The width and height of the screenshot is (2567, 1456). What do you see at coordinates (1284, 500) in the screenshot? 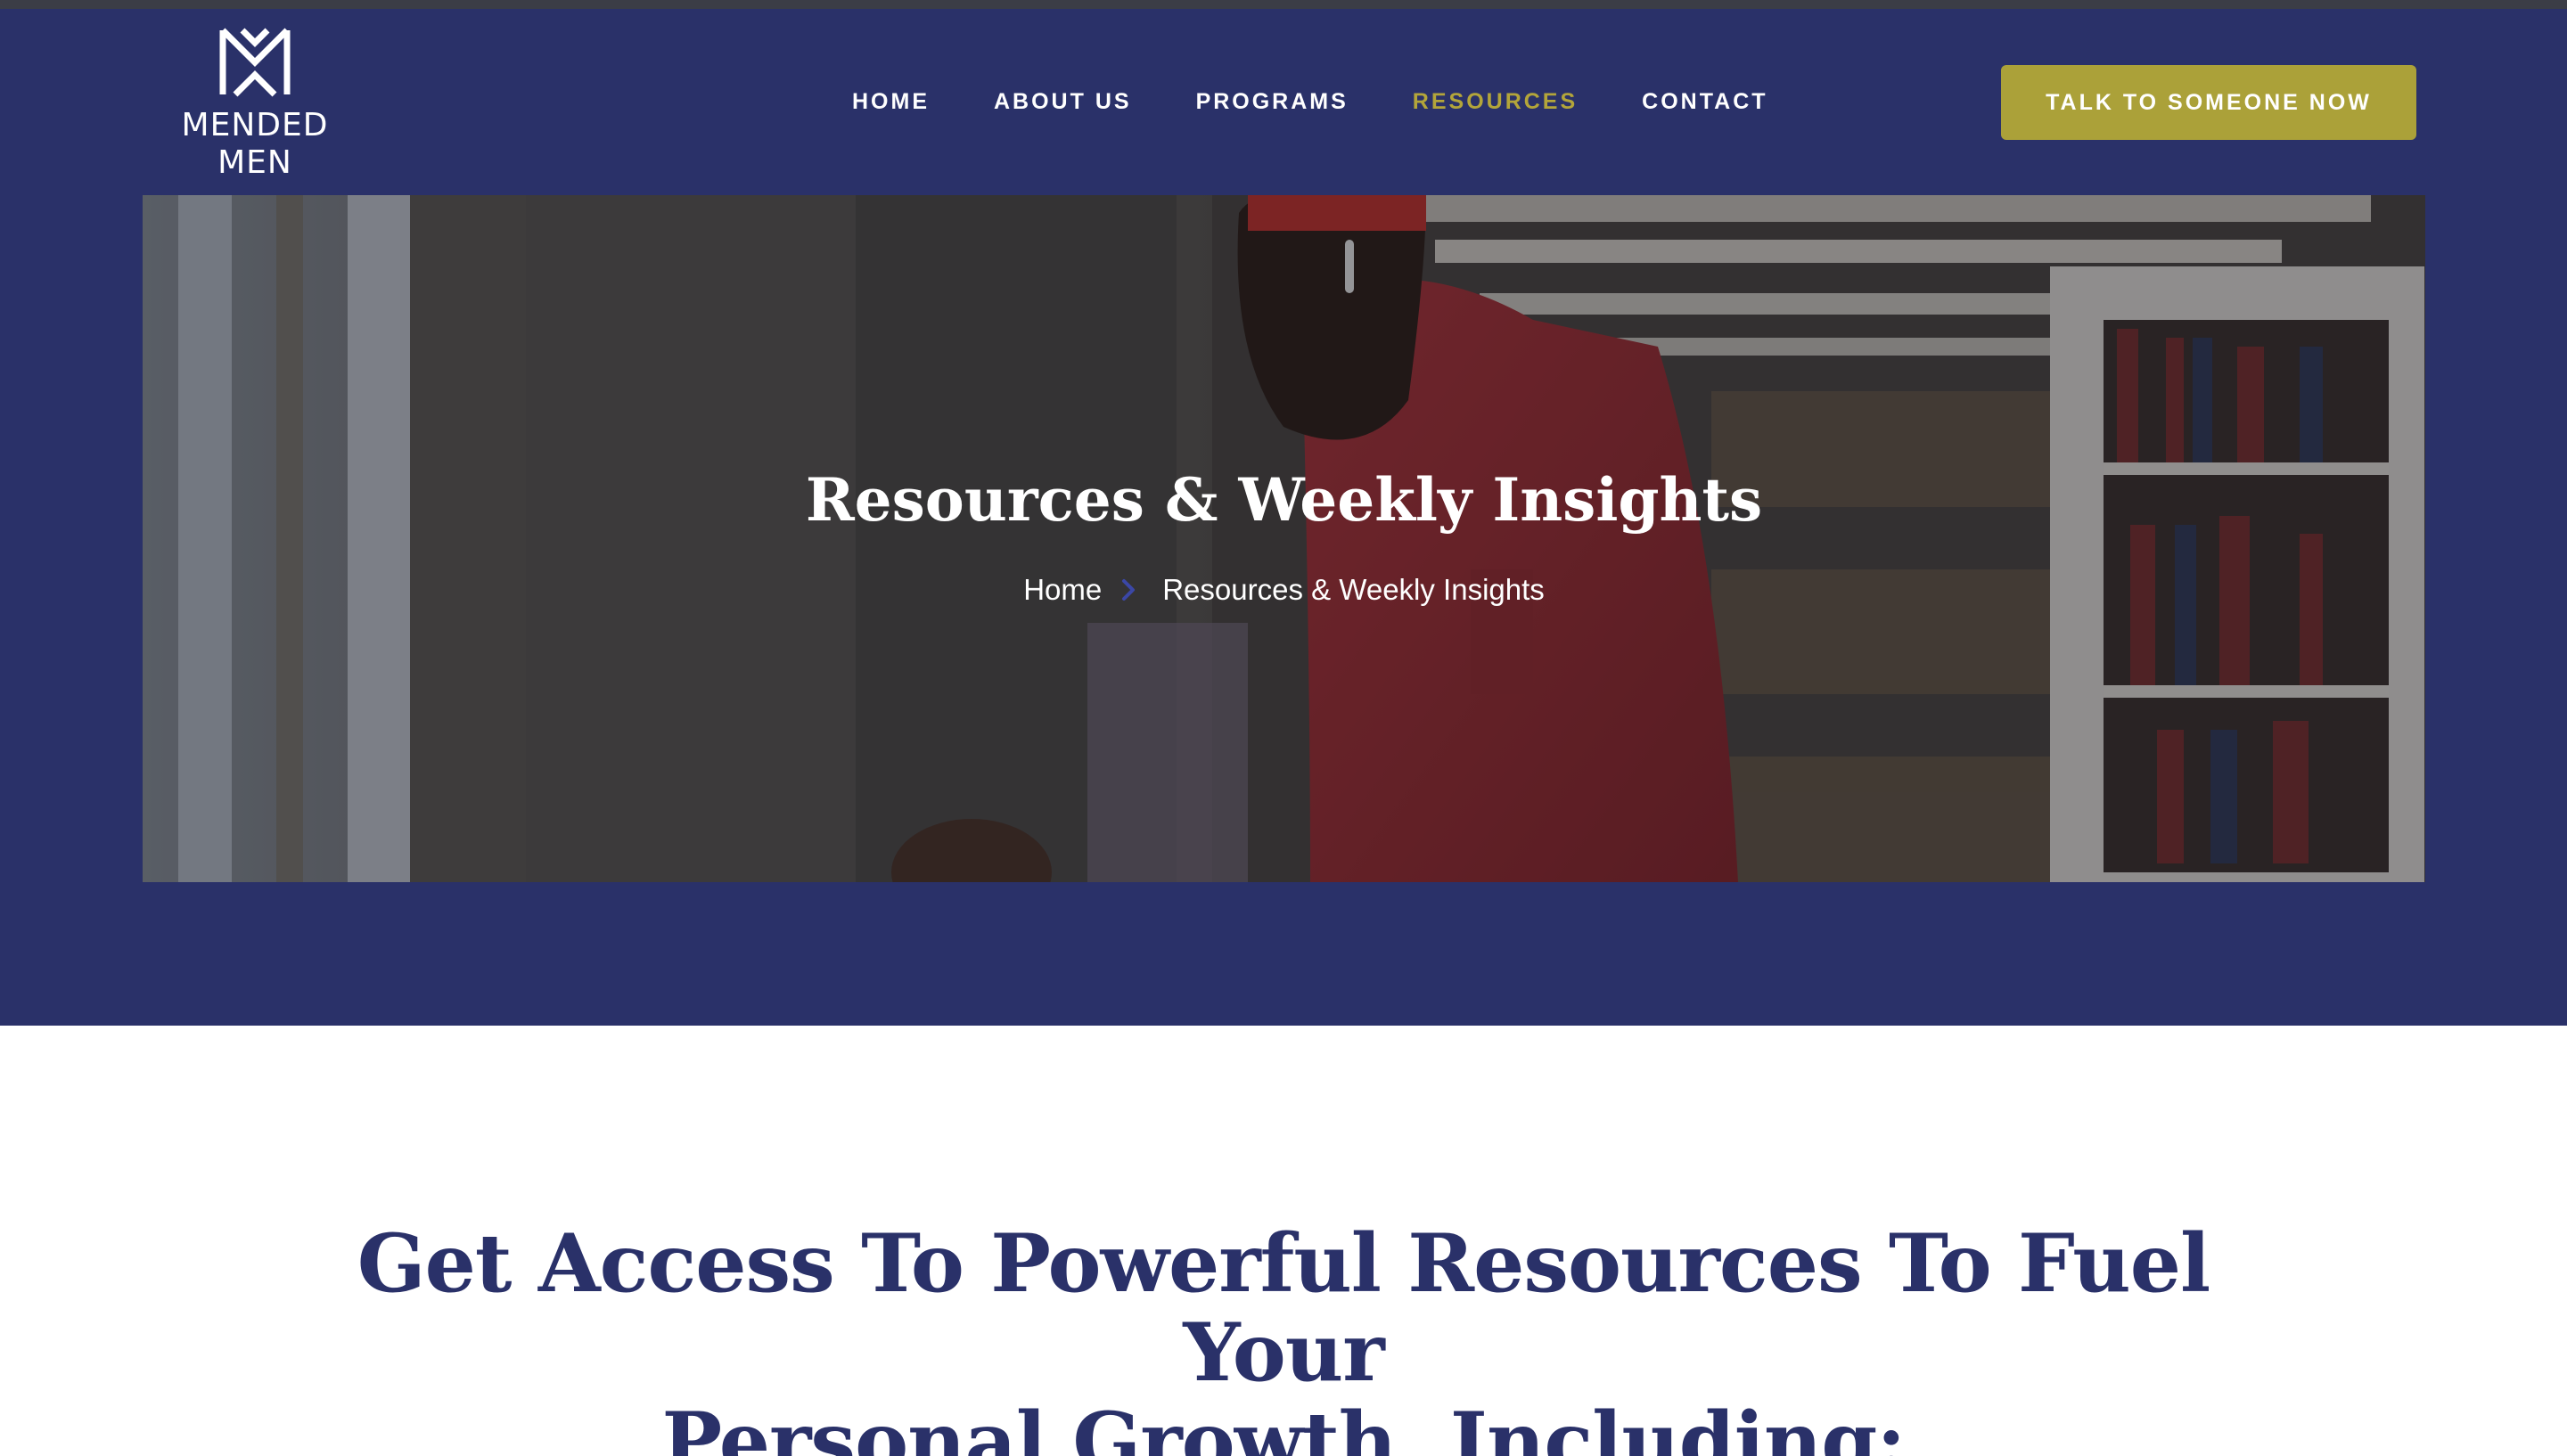
I see `page-title: Resources & Weekly Insights` at bounding box center [1284, 500].